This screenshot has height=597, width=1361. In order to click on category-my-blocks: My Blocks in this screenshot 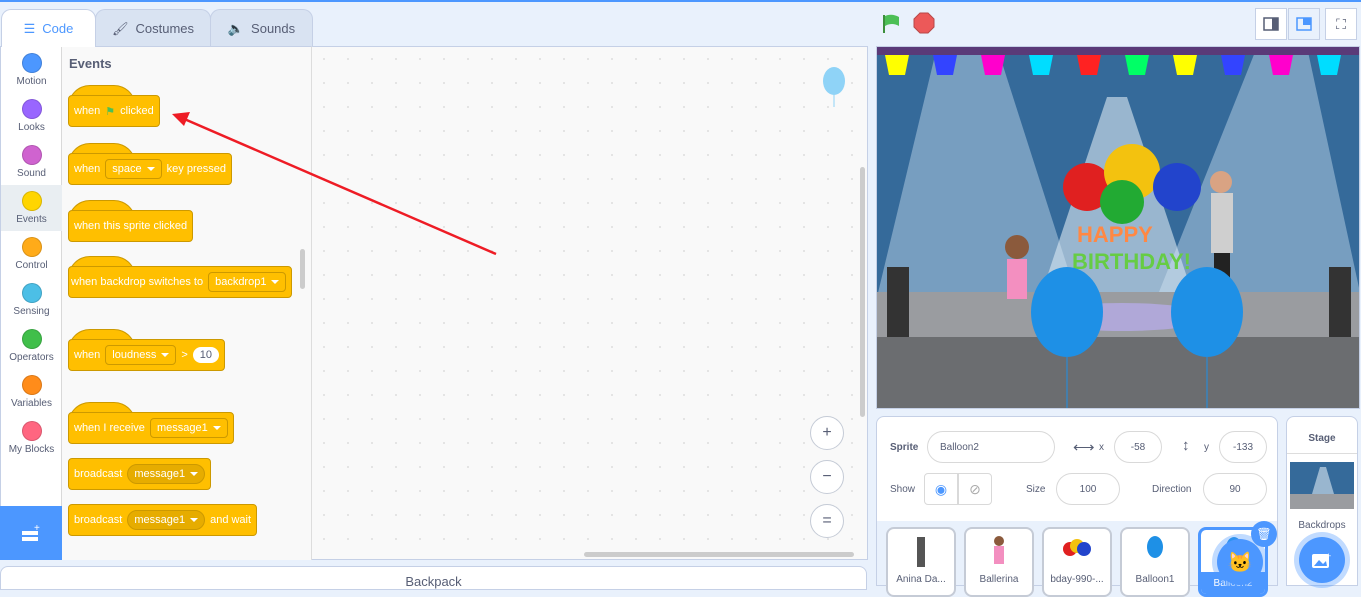, I will do `click(31, 438)`.